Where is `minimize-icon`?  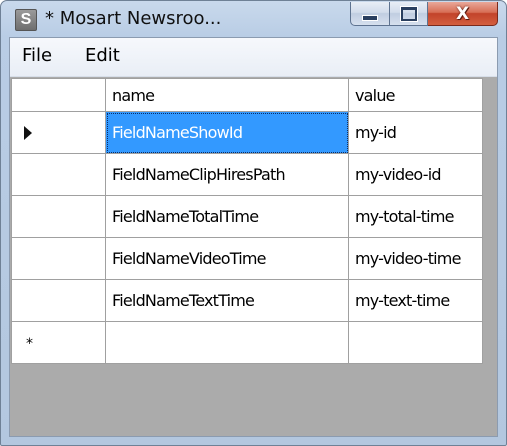
minimize-icon is located at coordinates (370, 17).